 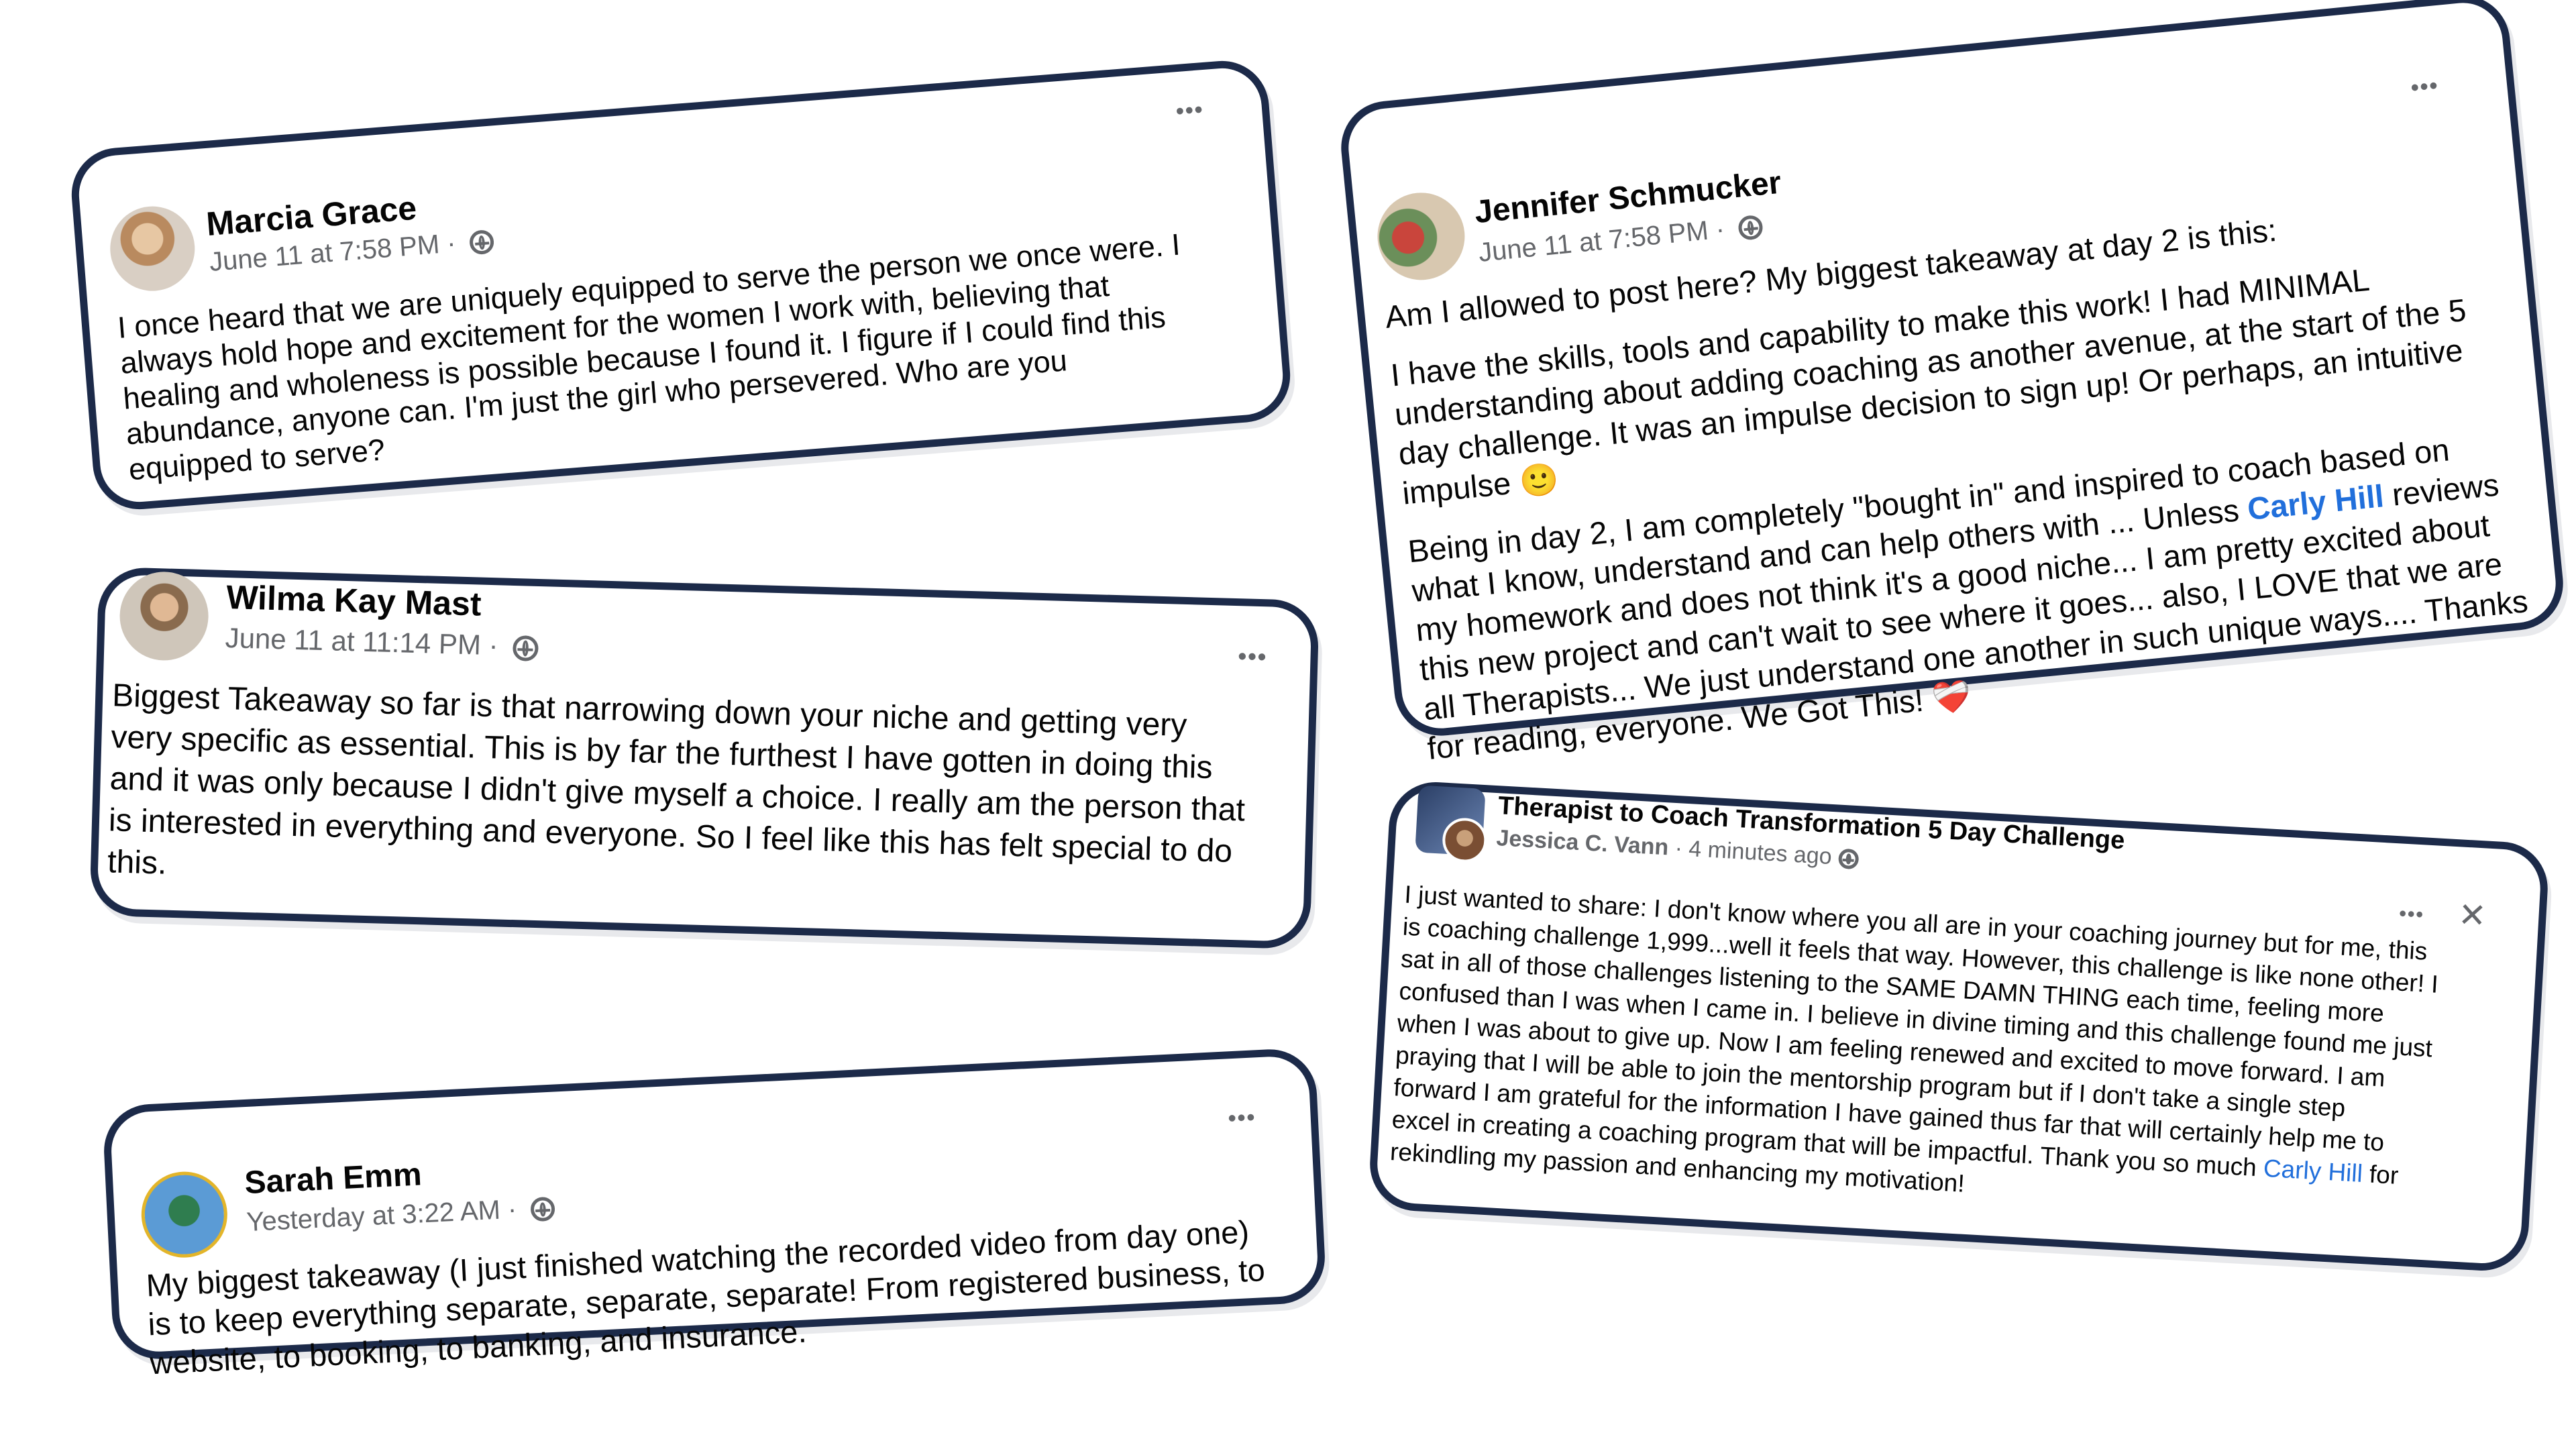 What do you see at coordinates (2472, 915) in the screenshot?
I see `close-icon: ✕` at bounding box center [2472, 915].